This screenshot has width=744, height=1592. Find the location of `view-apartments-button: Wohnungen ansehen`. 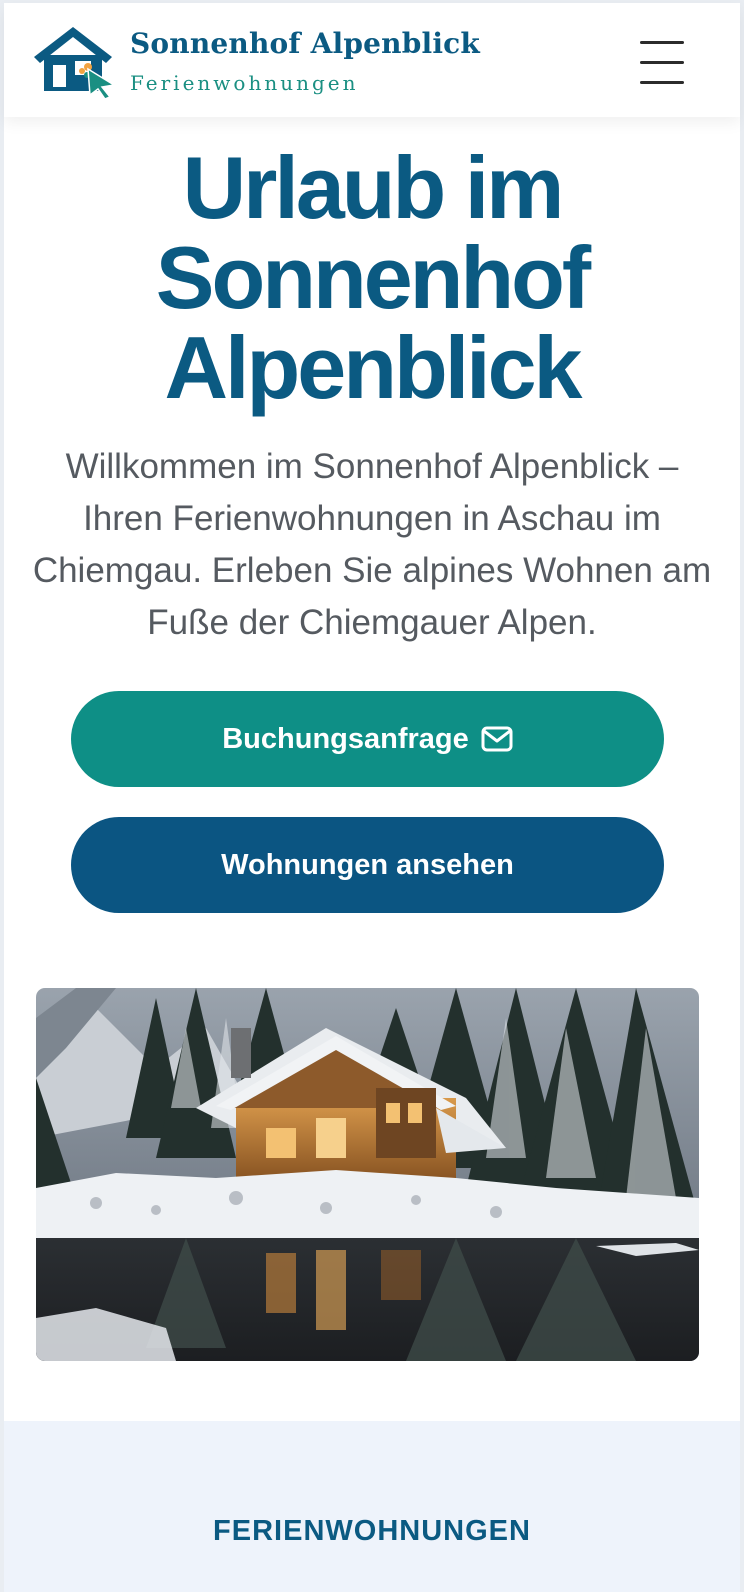

view-apartments-button: Wohnungen ansehen is located at coordinates (367, 865).